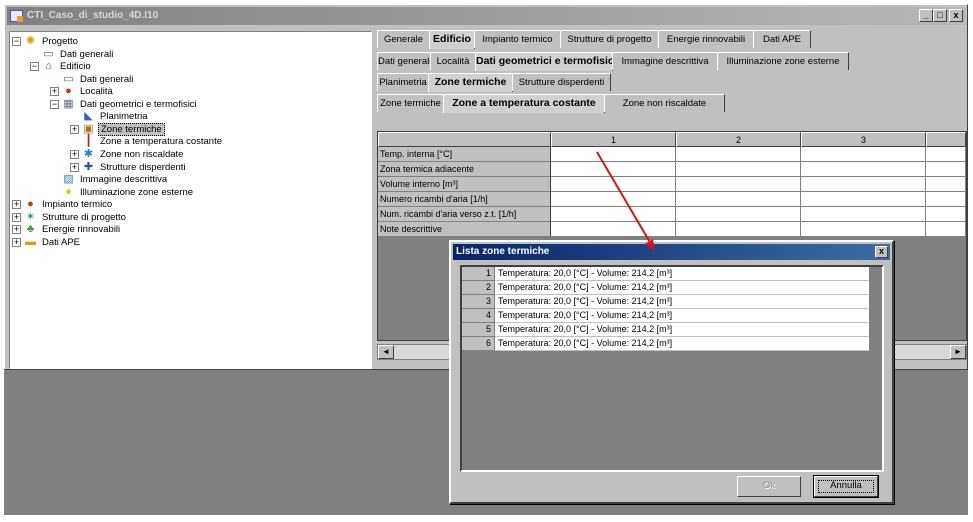 This screenshot has width=973, height=522. Describe the element at coordinates (136, 192) in the screenshot. I see `tree-item-label: Illuminazione zone esterne` at that location.